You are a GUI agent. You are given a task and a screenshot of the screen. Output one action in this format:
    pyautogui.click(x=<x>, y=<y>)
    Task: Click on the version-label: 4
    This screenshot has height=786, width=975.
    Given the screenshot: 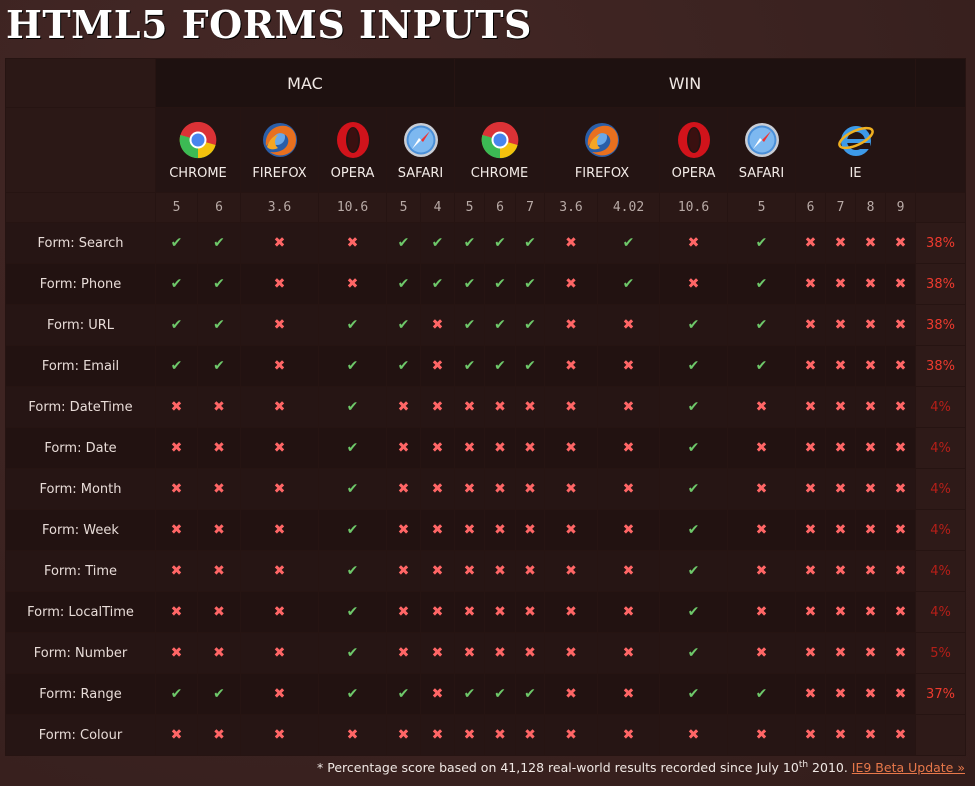 What is the action you would take?
    pyautogui.click(x=437, y=207)
    